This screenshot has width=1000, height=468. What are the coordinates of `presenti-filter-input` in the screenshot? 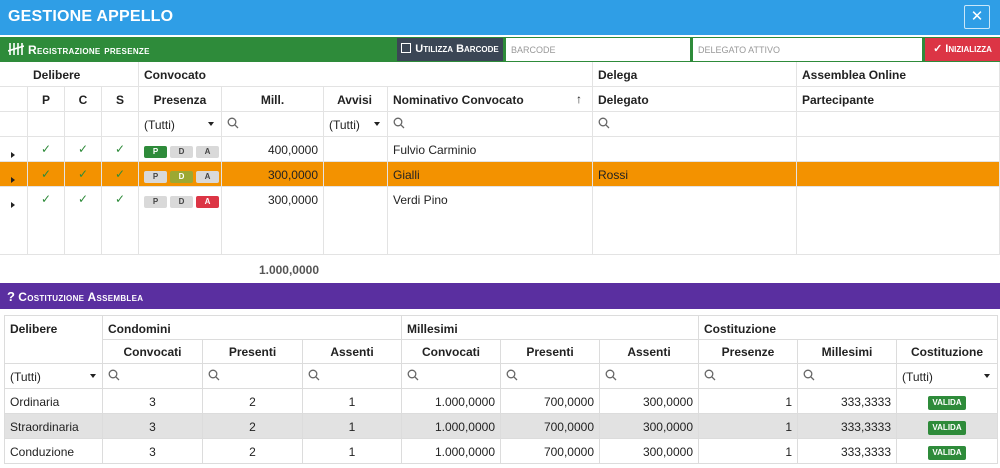 It's located at (253, 376).